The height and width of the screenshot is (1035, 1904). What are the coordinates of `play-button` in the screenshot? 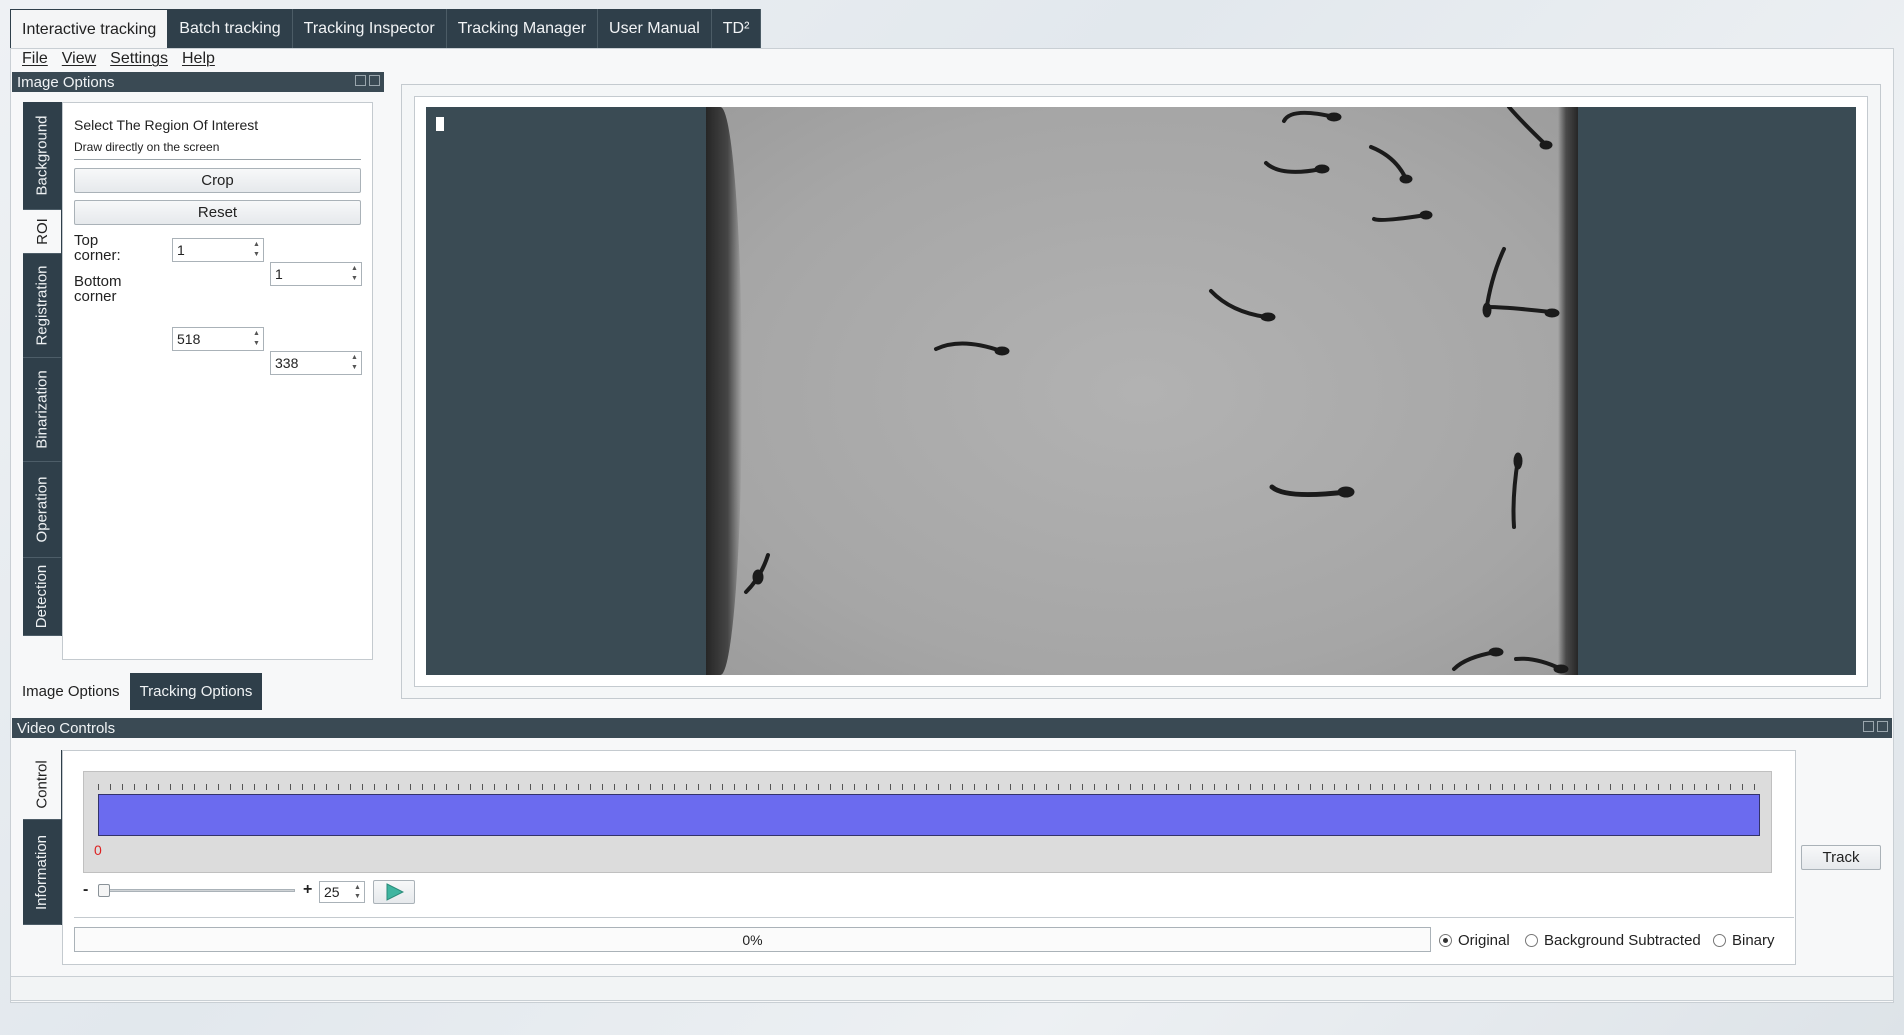 It's located at (394, 892).